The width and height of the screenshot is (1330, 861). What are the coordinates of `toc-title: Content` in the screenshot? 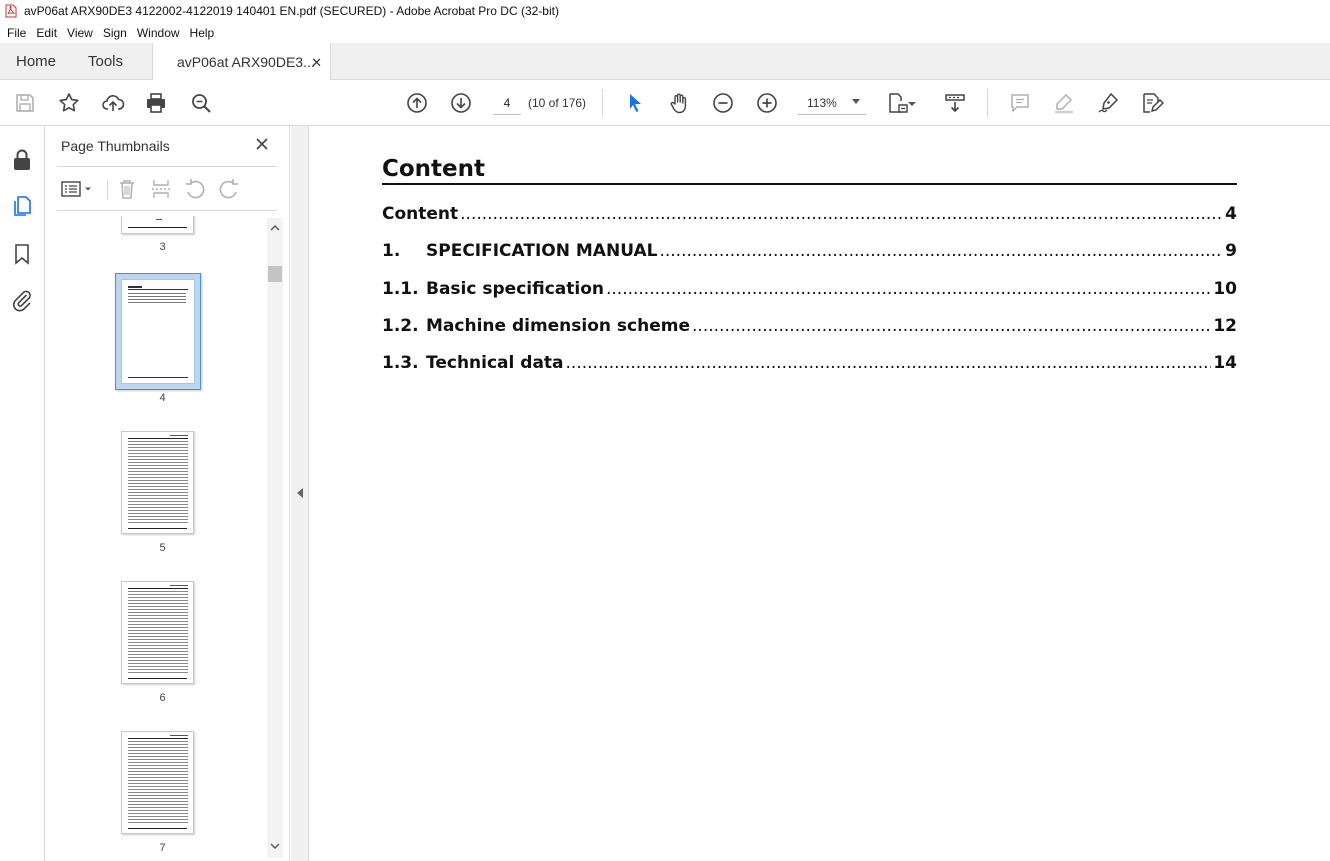 It's located at (420, 214).